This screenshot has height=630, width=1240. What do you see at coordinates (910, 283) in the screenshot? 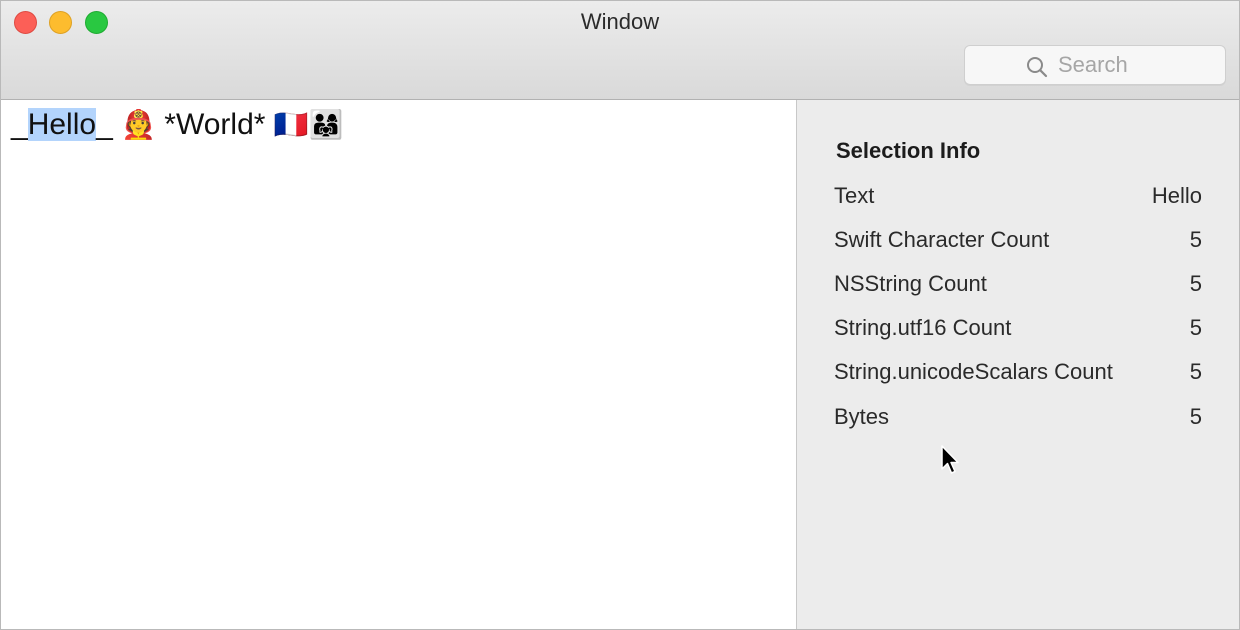
I see `info-label: NSString Count` at bounding box center [910, 283].